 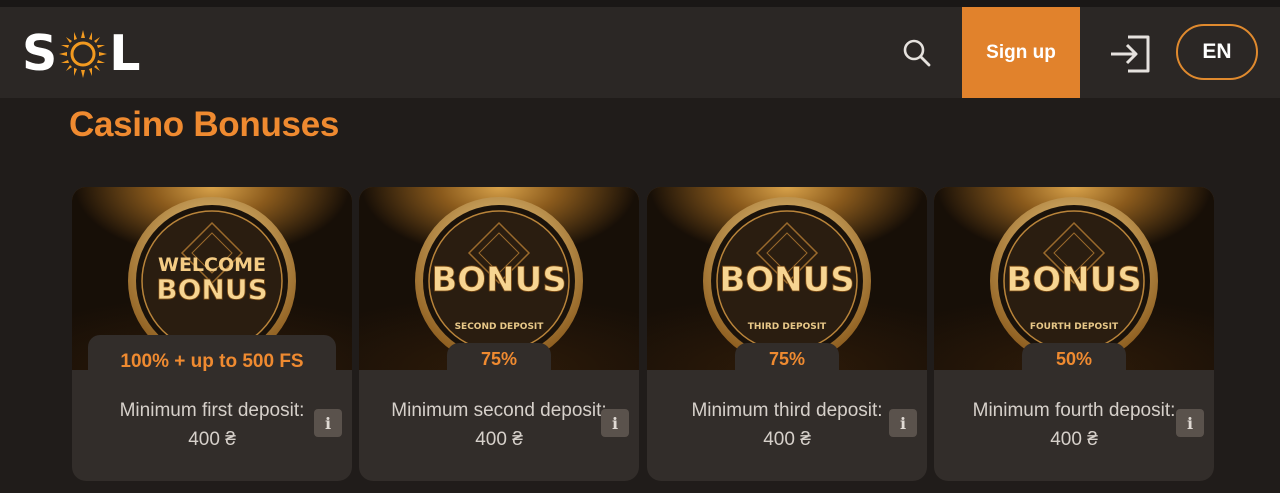 What do you see at coordinates (917, 53) in the screenshot?
I see `search-icon` at bounding box center [917, 53].